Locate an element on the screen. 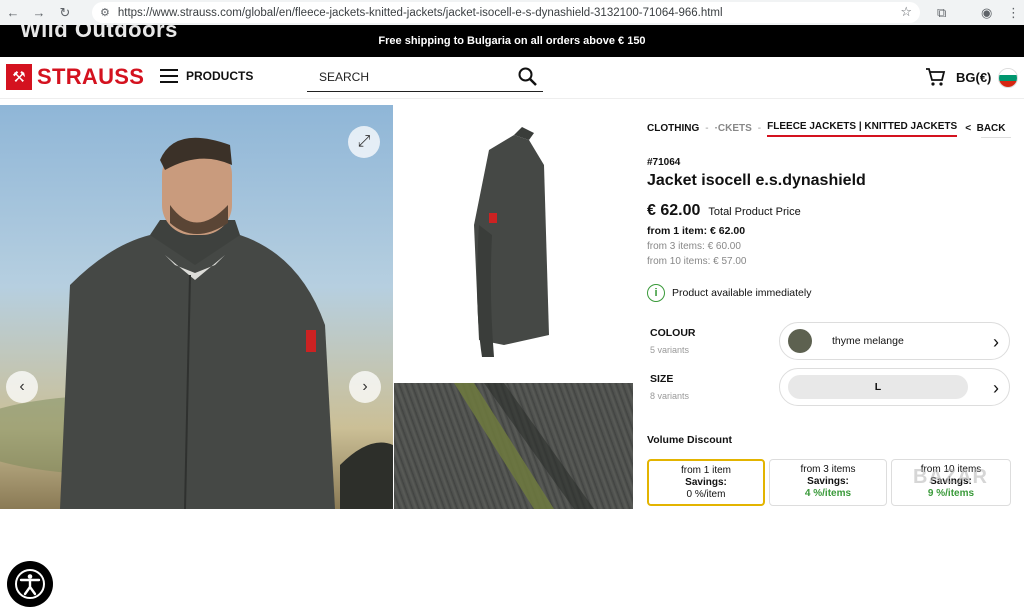 Image resolution: width=1024 pixels, height=607 pixels. vd-savings-value: 9 %/items is located at coordinates (951, 493).